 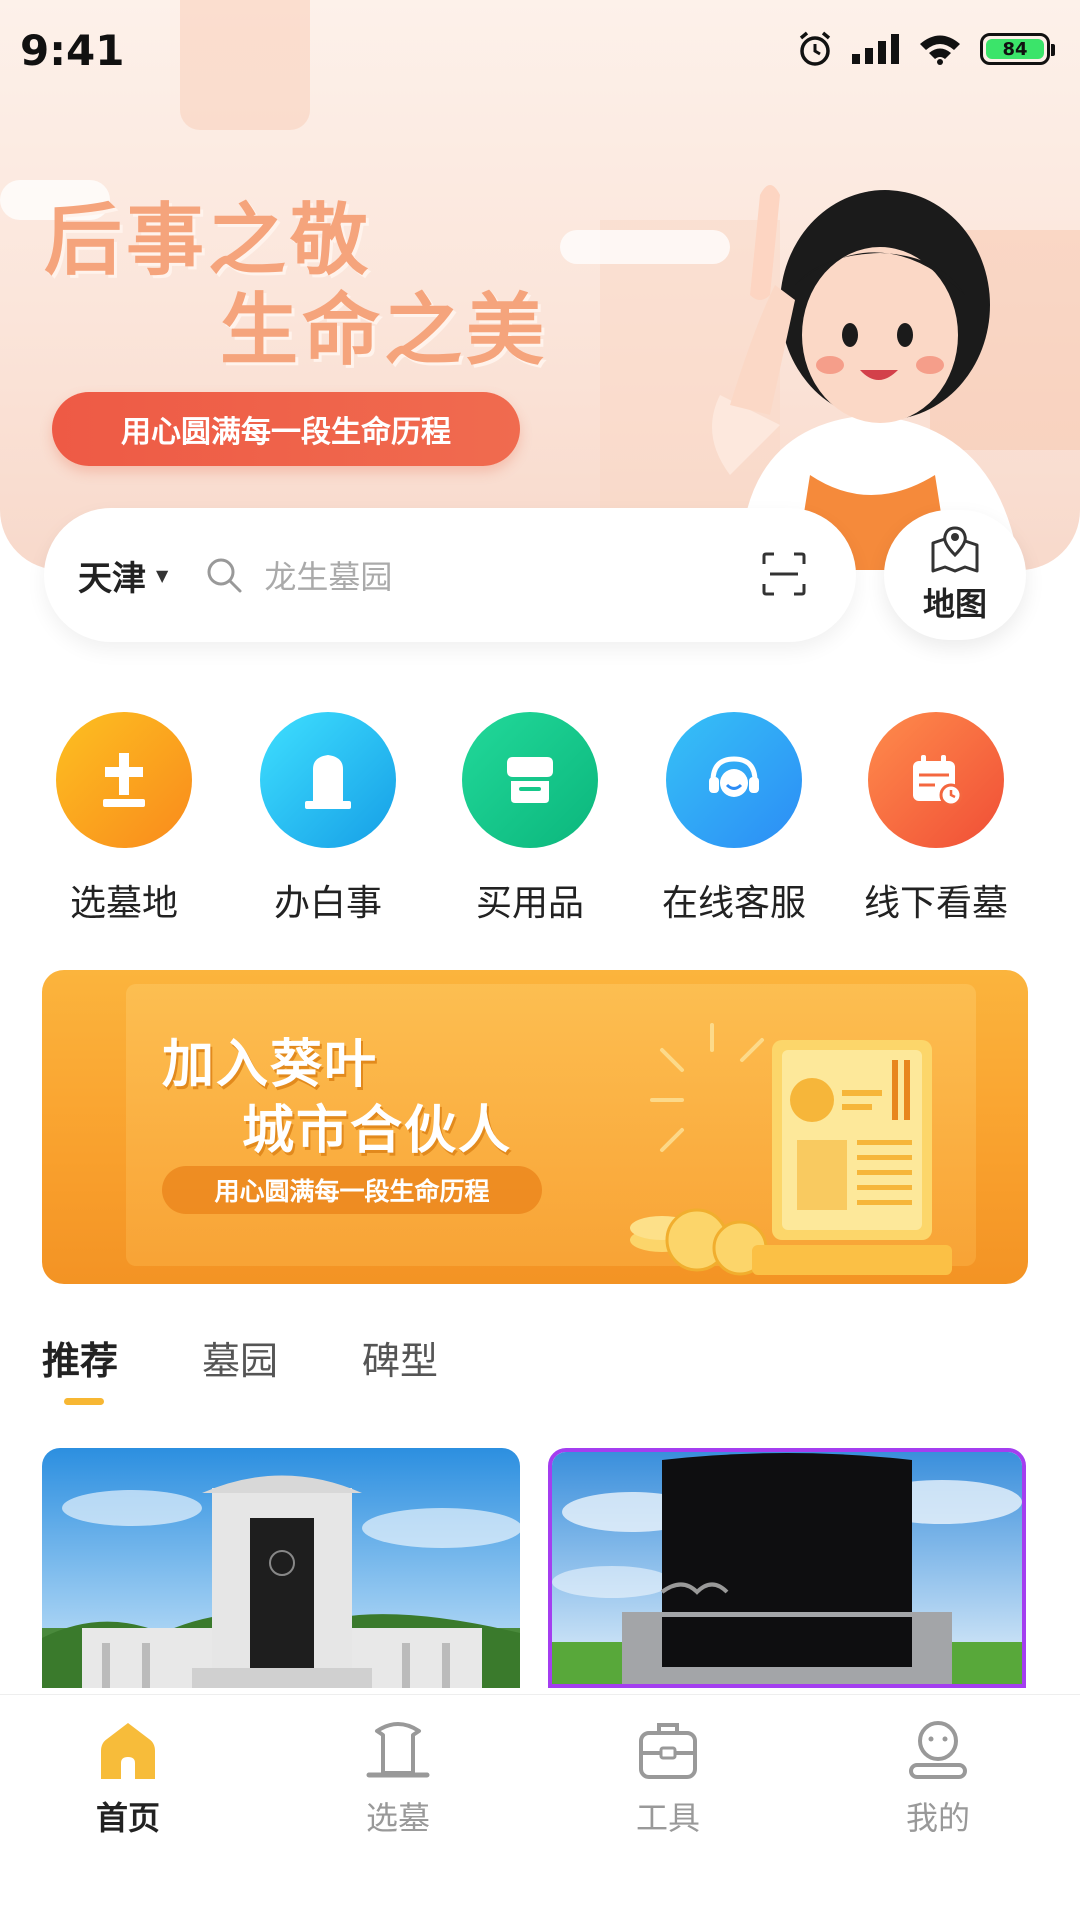 I want to click on battery-level: 84, so click(x=1015, y=49).